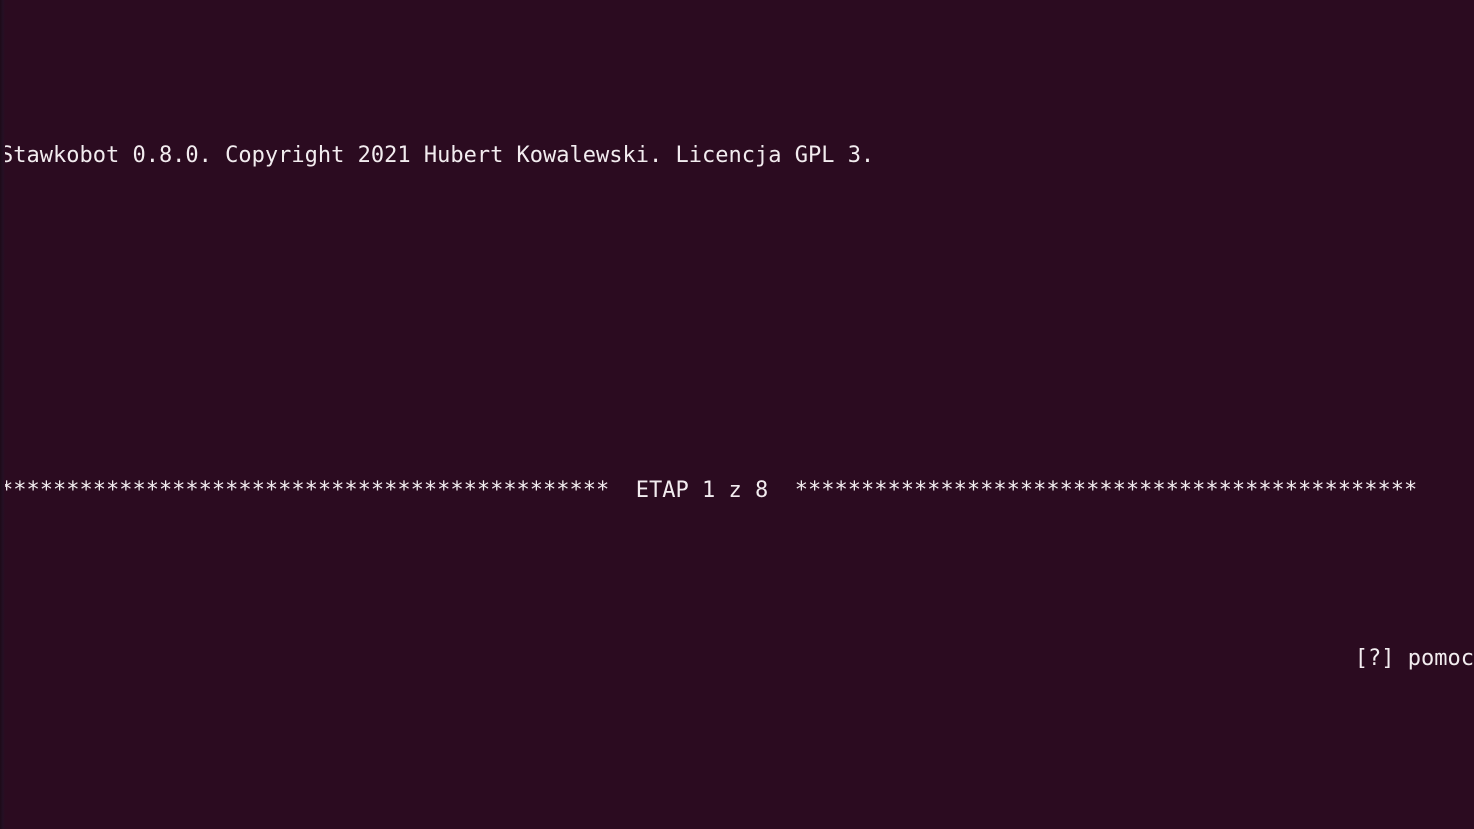 The height and width of the screenshot is (829, 1474). What do you see at coordinates (1414, 658) in the screenshot?
I see `help-hint-label: [?] pomoc` at bounding box center [1414, 658].